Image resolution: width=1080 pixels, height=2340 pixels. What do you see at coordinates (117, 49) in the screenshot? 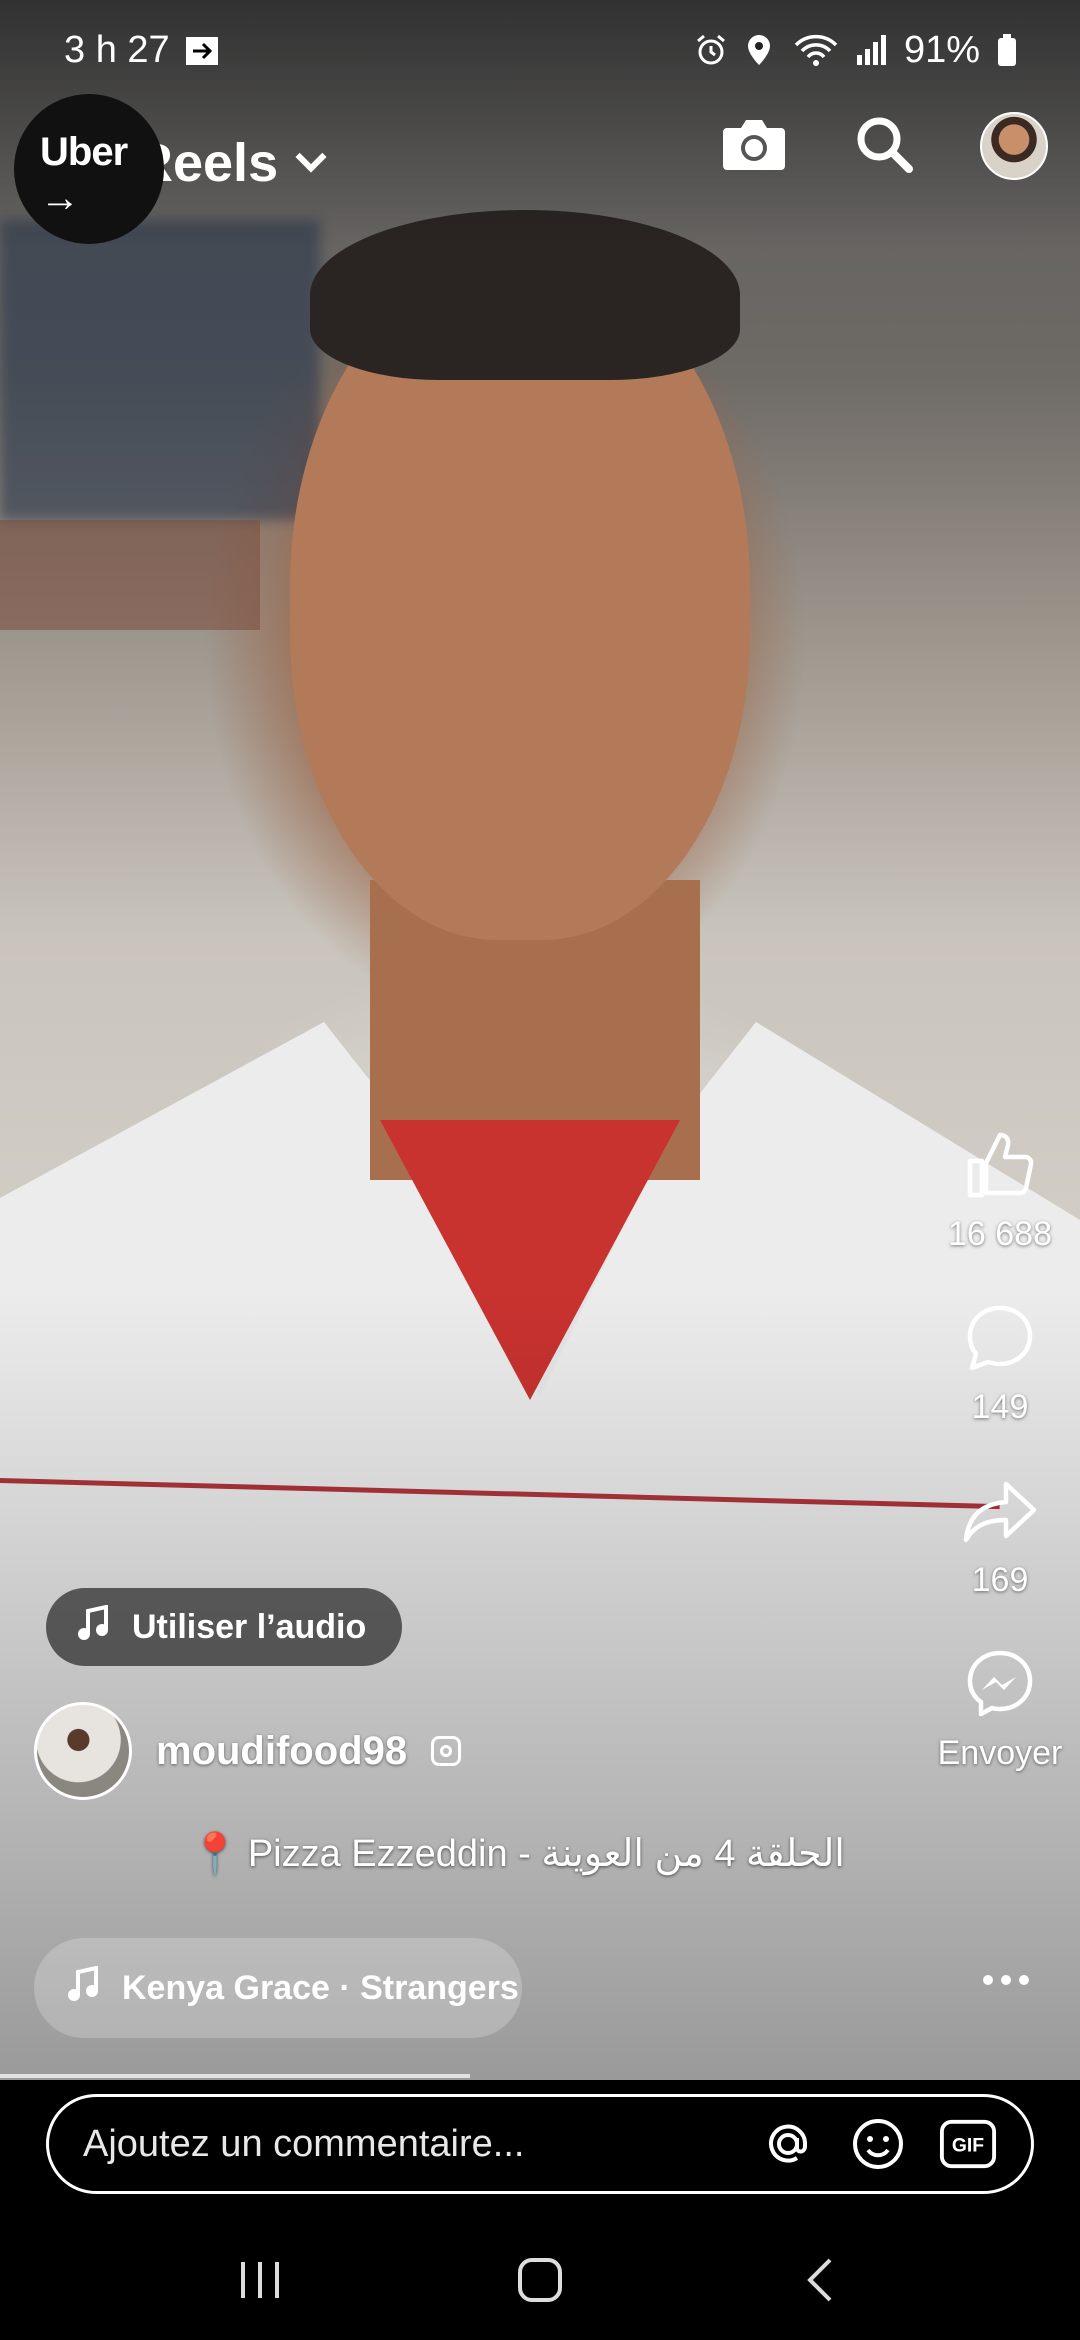
I see `status-time: 3 h 27` at bounding box center [117, 49].